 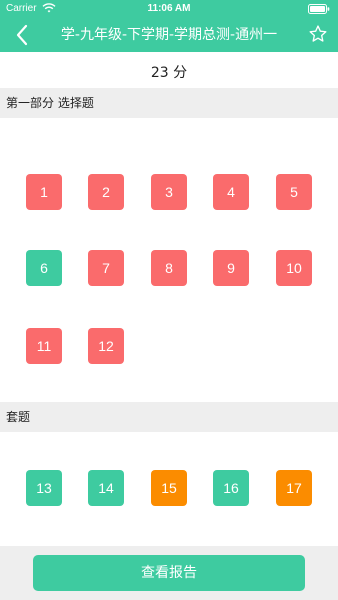 I want to click on clock: 11:06 AM, so click(x=169, y=8).